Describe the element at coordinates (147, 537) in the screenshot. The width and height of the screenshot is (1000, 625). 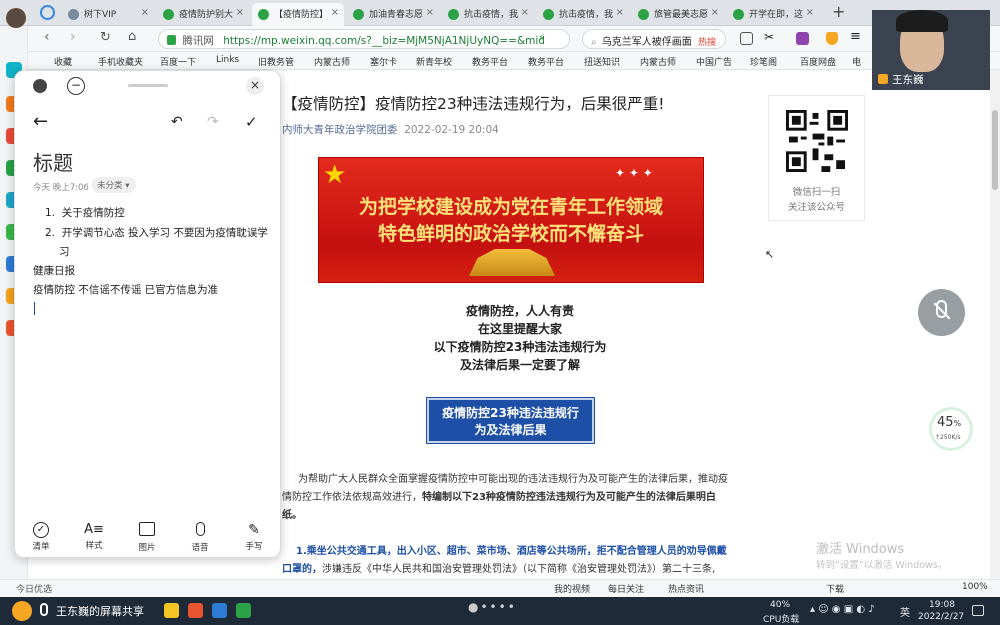
I see `toolbar-image-button: 图片` at that location.